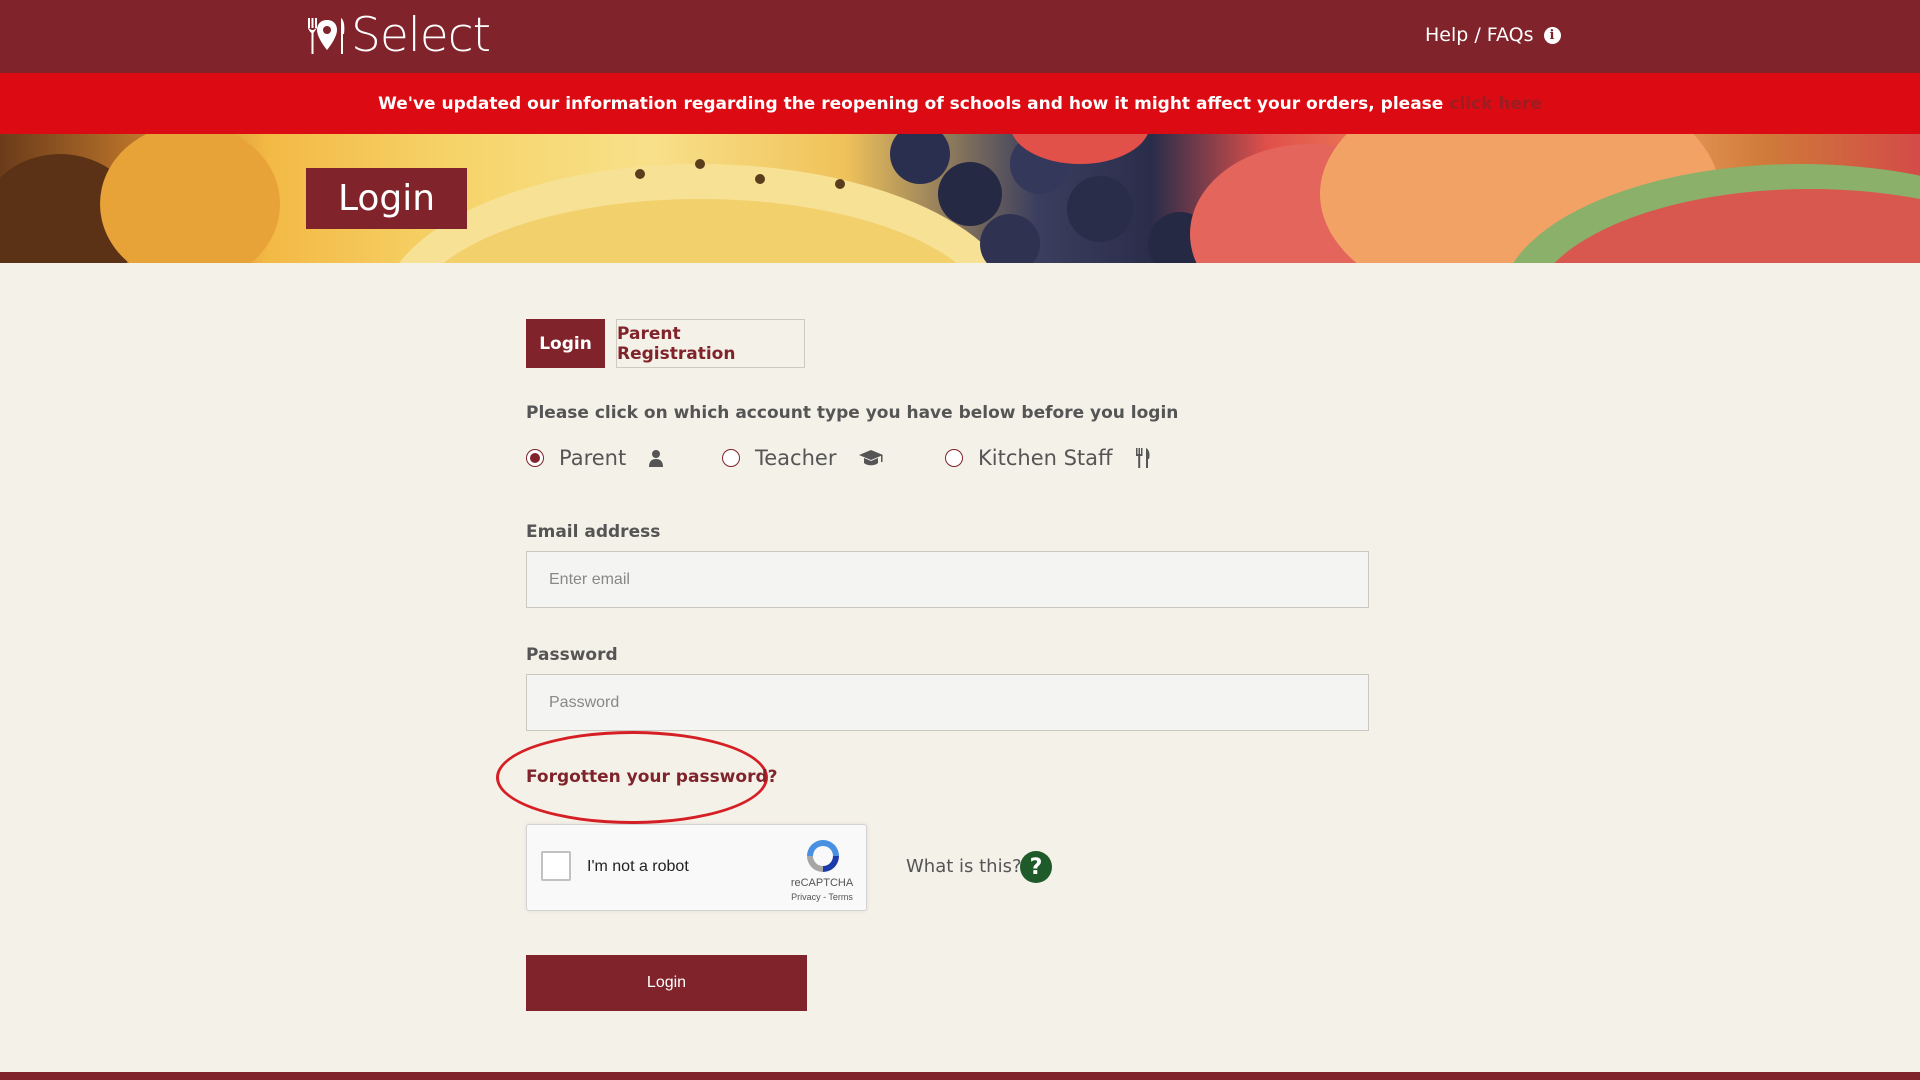 The image size is (1920, 1080). What do you see at coordinates (796, 458) in the screenshot?
I see `radio-teacher-label: Teacher` at bounding box center [796, 458].